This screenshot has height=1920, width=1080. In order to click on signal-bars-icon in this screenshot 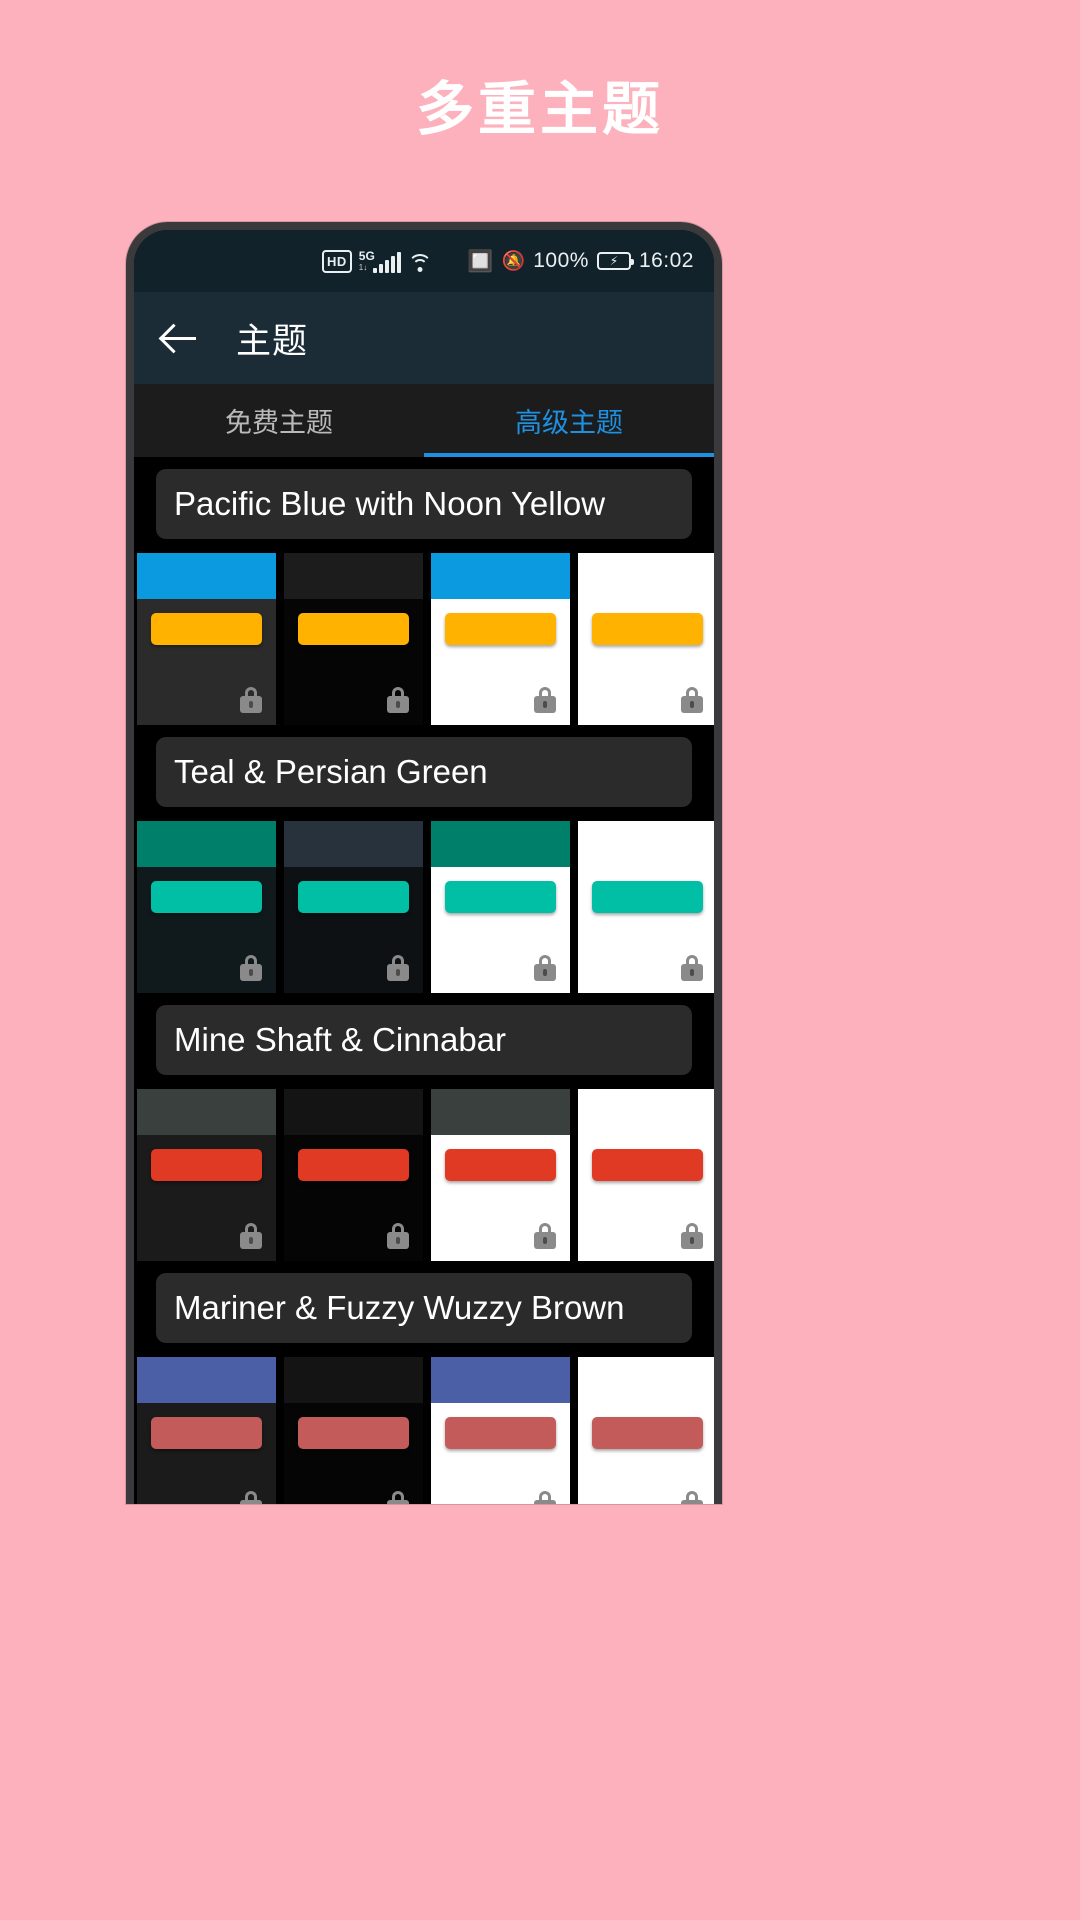, I will do `click(386, 262)`.